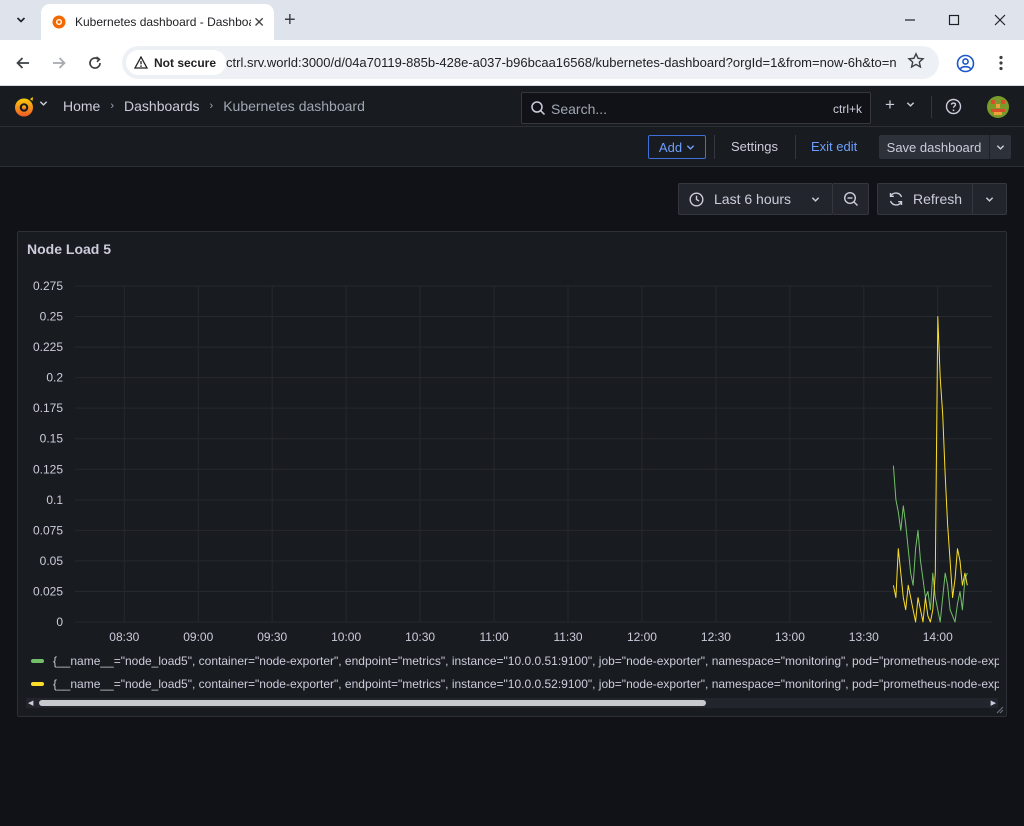 The width and height of the screenshot is (1024, 826). What do you see at coordinates (512, 147) in the screenshot?
I see `dashboard-edit-toolbar: Add Settings Exit edit Save dashboard` at bounding box center [512, 147].